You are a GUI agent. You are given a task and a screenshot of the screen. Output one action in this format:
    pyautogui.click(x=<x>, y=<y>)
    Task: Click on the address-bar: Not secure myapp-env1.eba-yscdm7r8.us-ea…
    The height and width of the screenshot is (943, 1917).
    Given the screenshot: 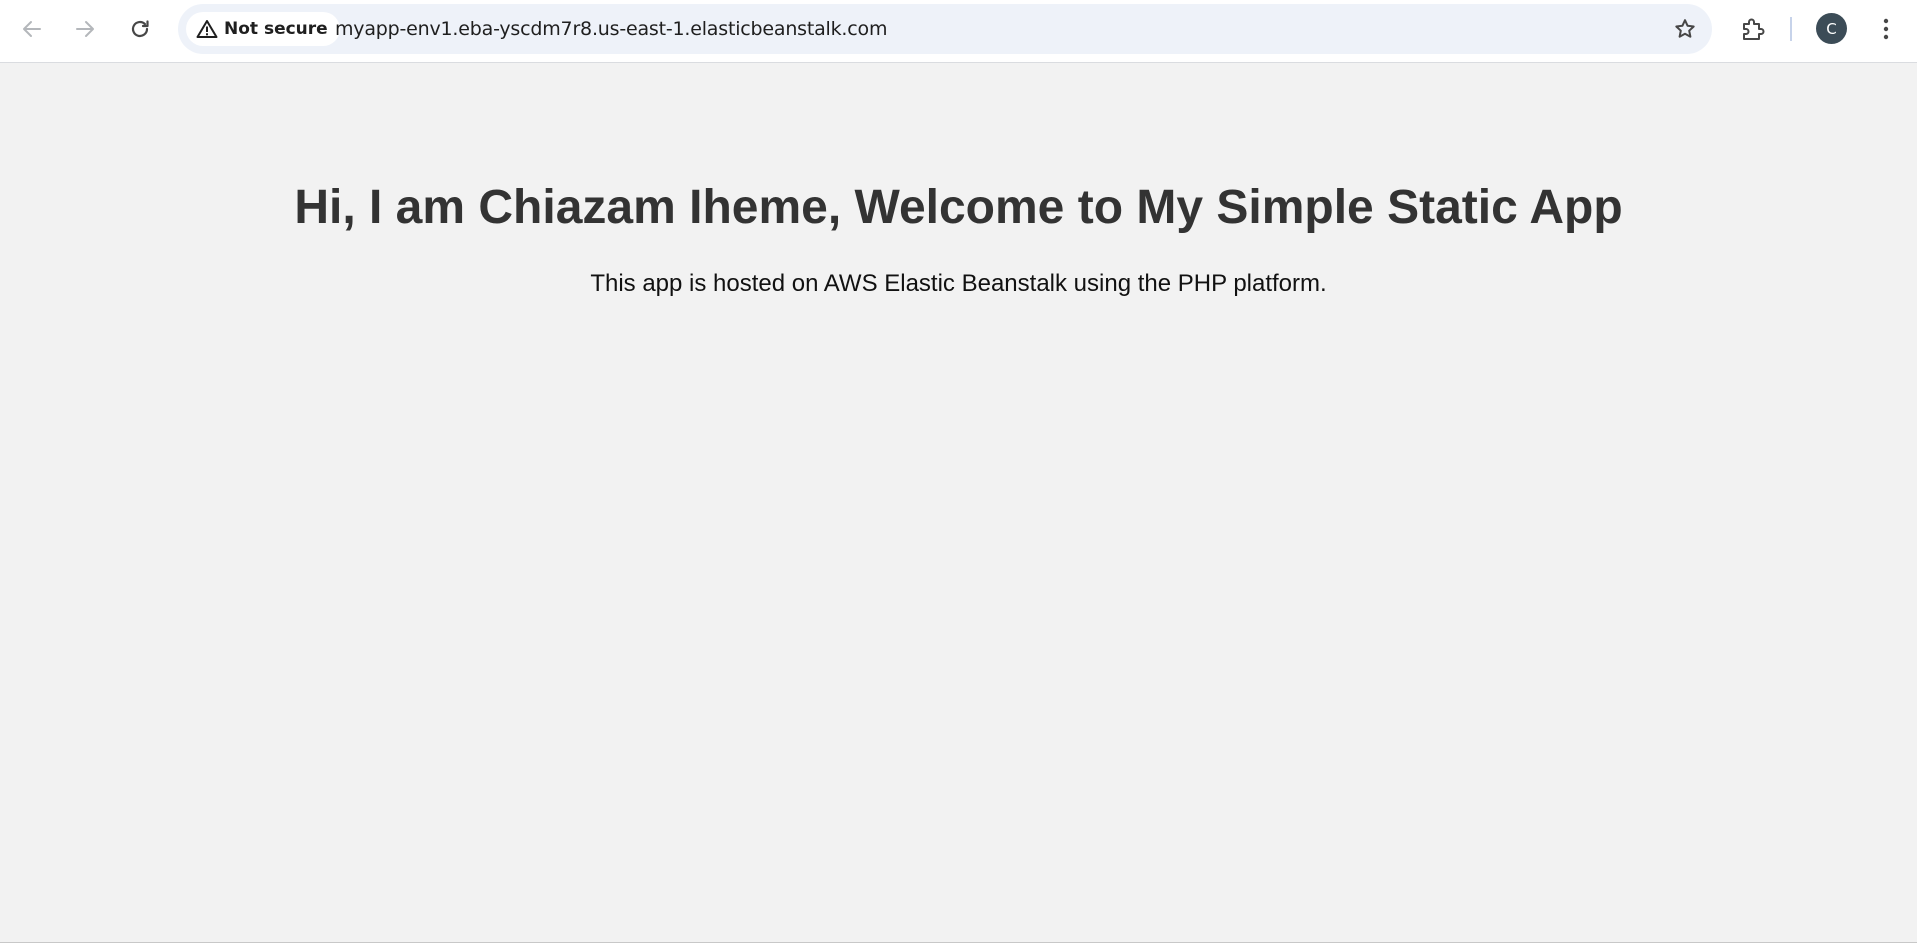 What is the action you would take?
    pyautogui.click(x=945, y=29)
    